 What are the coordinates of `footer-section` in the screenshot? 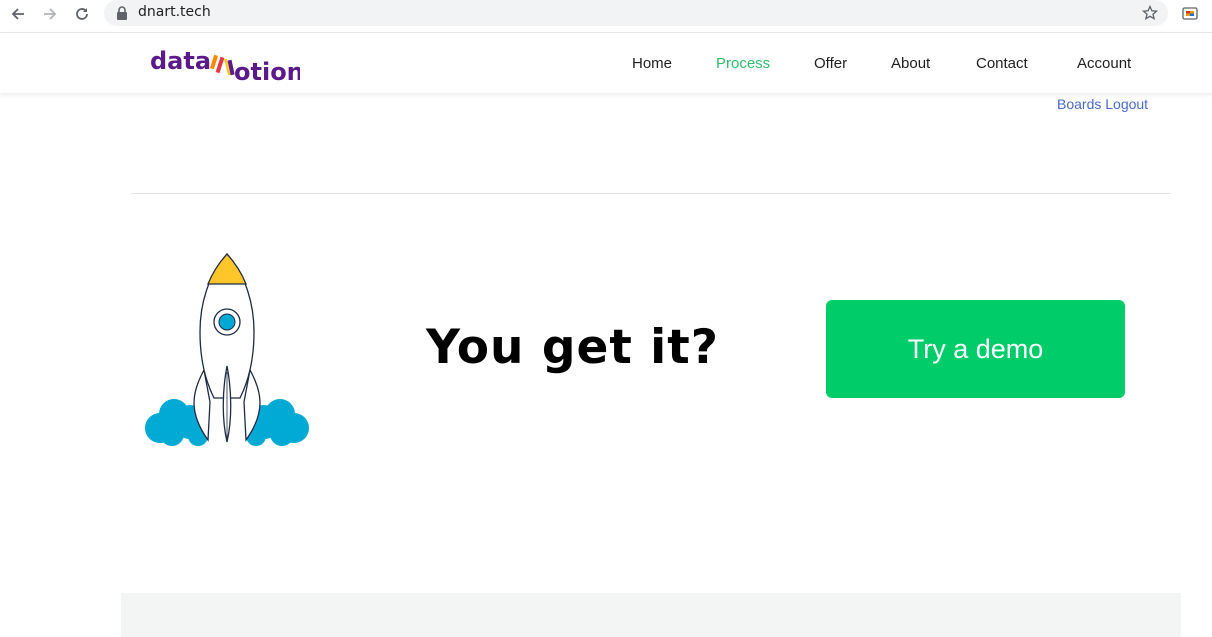 It's located at (651, 615).